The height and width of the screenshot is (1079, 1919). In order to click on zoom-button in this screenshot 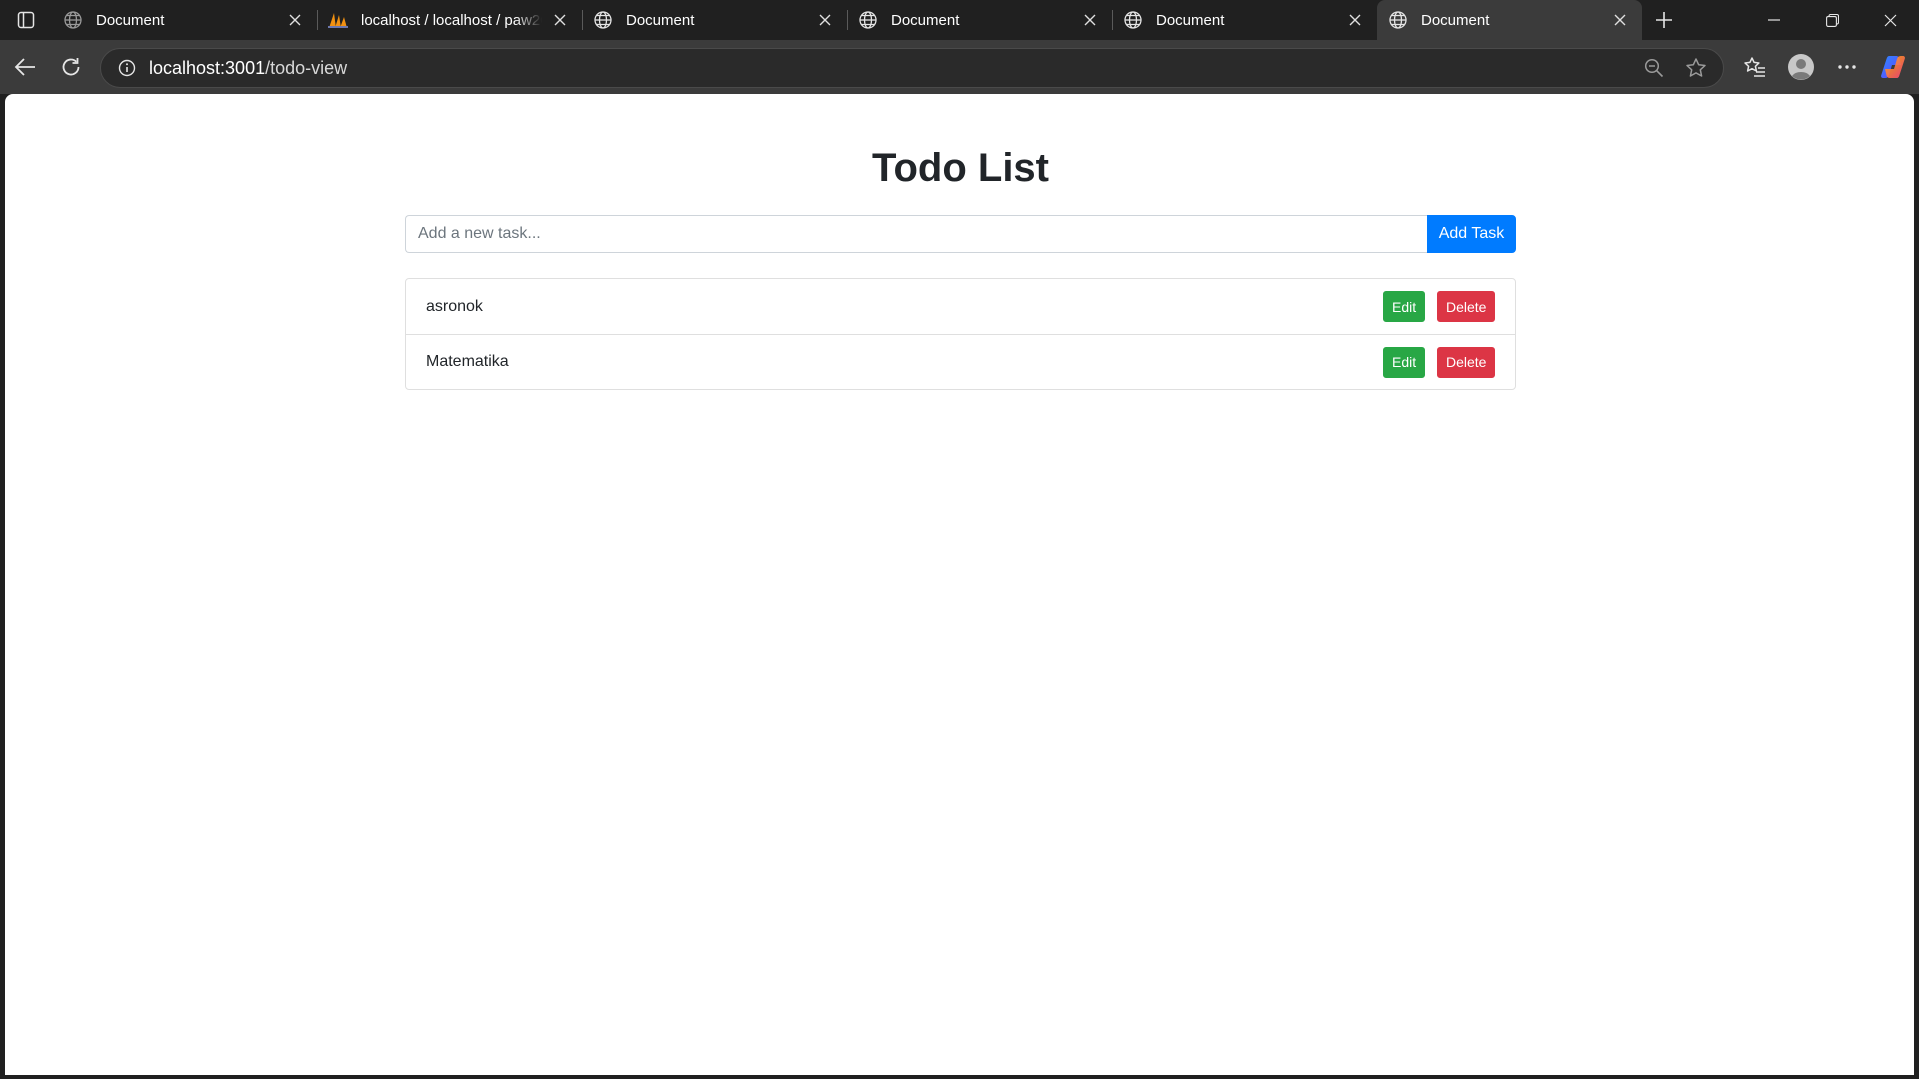, I will do `click(1654, 68)`.